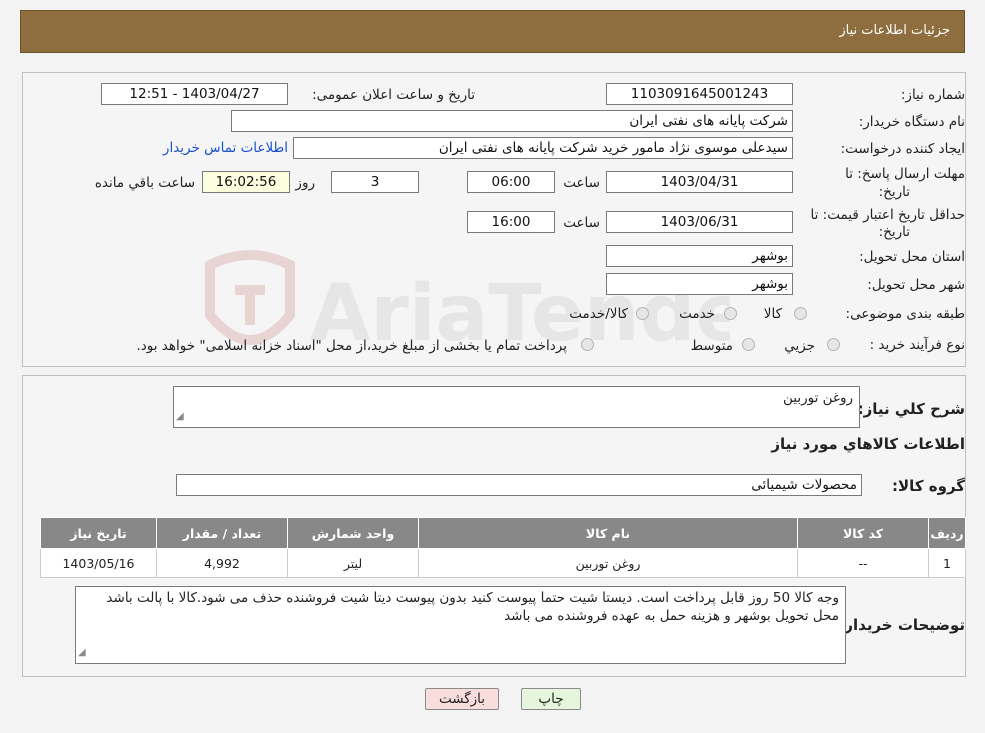 This screenshot has height=733, width=985. I want to click on deadline-label-2: تاریخ:, so click(894, 192).